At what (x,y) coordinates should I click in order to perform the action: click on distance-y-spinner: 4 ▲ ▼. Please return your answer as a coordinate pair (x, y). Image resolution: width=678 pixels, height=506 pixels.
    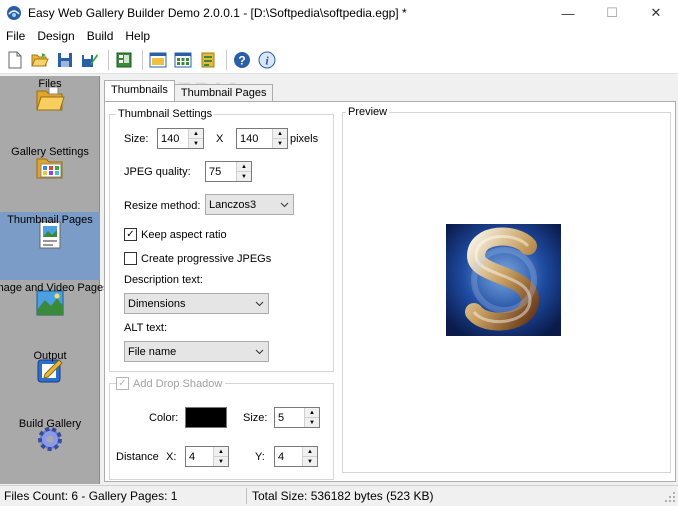
    Looking at the image, I should click on (296, 456).